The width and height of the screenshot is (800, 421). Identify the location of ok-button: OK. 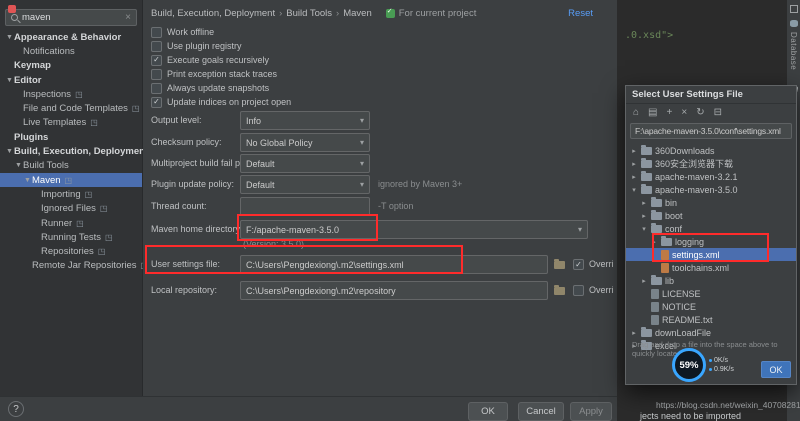
(488, 411).